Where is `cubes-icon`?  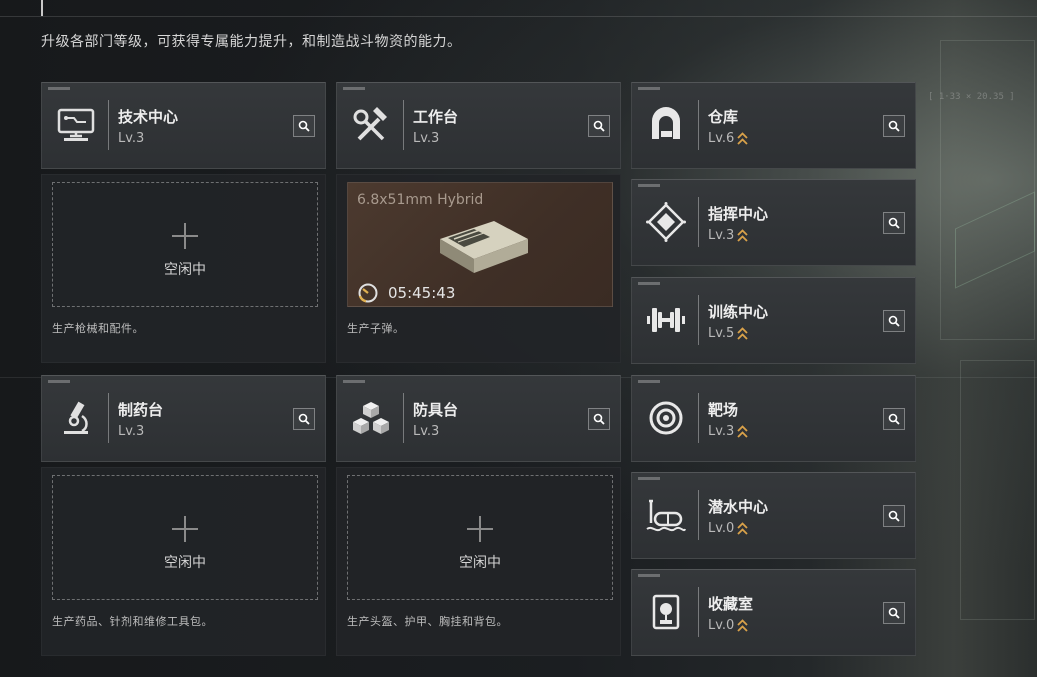 cubes-icon is located at coordinates (371, 418).